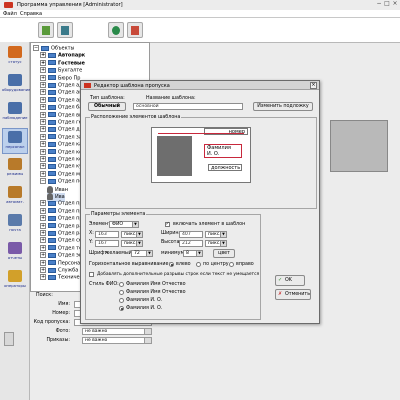 The height and width of the screenshot is (400, 400). Describe the element at coordinates (107, 98) in the screenshot. I see `template-type-label: Тип шаблона:` at that location.